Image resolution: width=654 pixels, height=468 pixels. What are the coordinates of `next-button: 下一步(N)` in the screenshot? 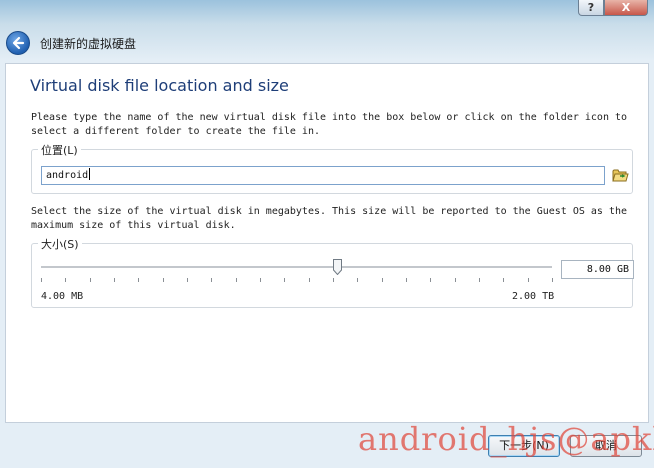 It's located at (524, 446).